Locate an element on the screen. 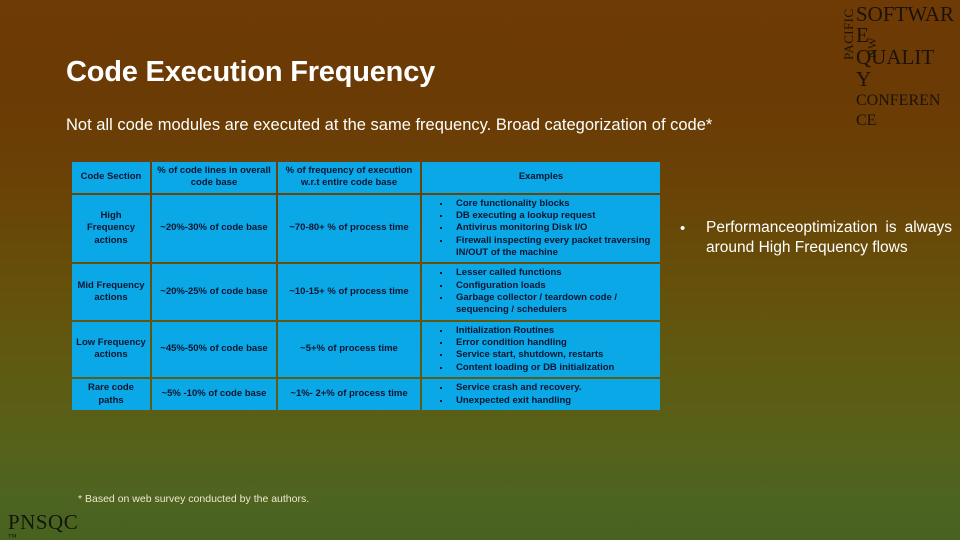  logo-line-y: Y is located at coordinates (864, 79).